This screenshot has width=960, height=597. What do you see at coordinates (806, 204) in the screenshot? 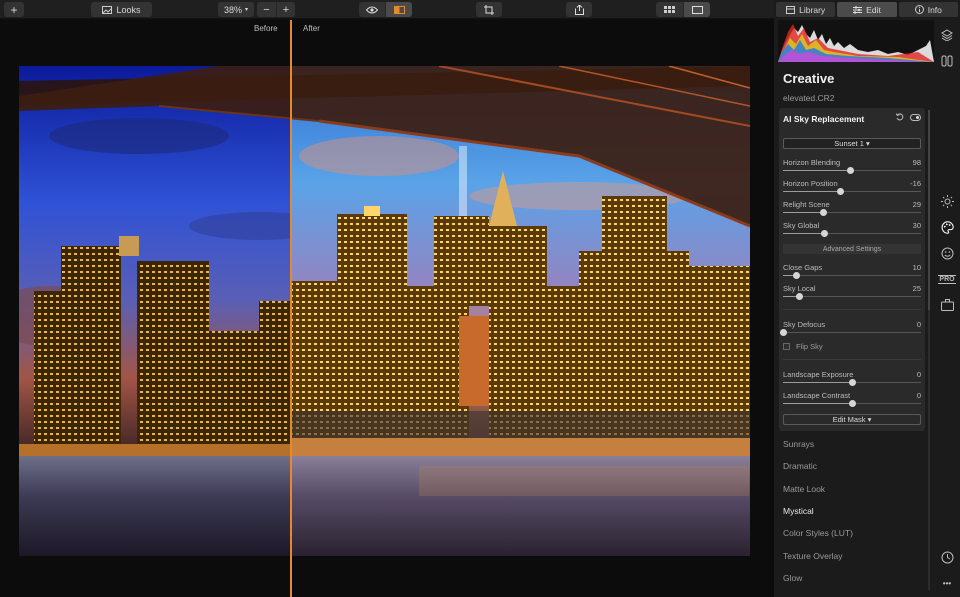
I see `slider-label: Relight Scene` at bounding box center [806, 204].